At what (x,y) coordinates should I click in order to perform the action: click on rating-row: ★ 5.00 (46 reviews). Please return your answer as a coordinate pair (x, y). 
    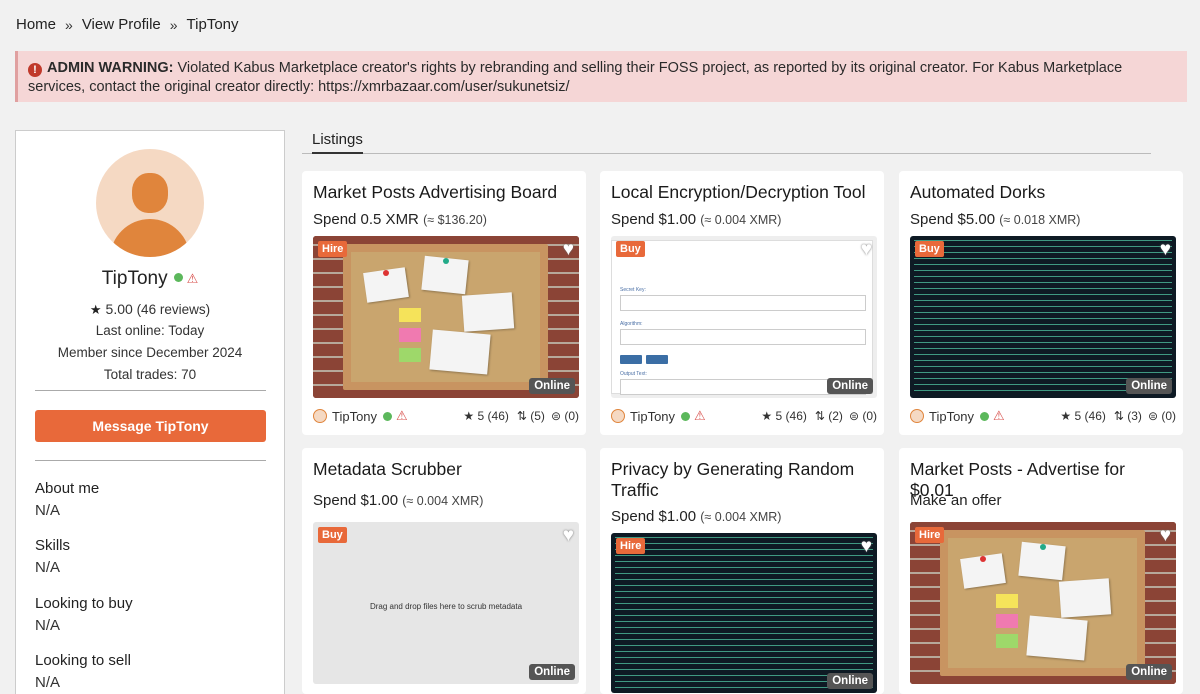
    Looking at the image, I should click on (150, 309).